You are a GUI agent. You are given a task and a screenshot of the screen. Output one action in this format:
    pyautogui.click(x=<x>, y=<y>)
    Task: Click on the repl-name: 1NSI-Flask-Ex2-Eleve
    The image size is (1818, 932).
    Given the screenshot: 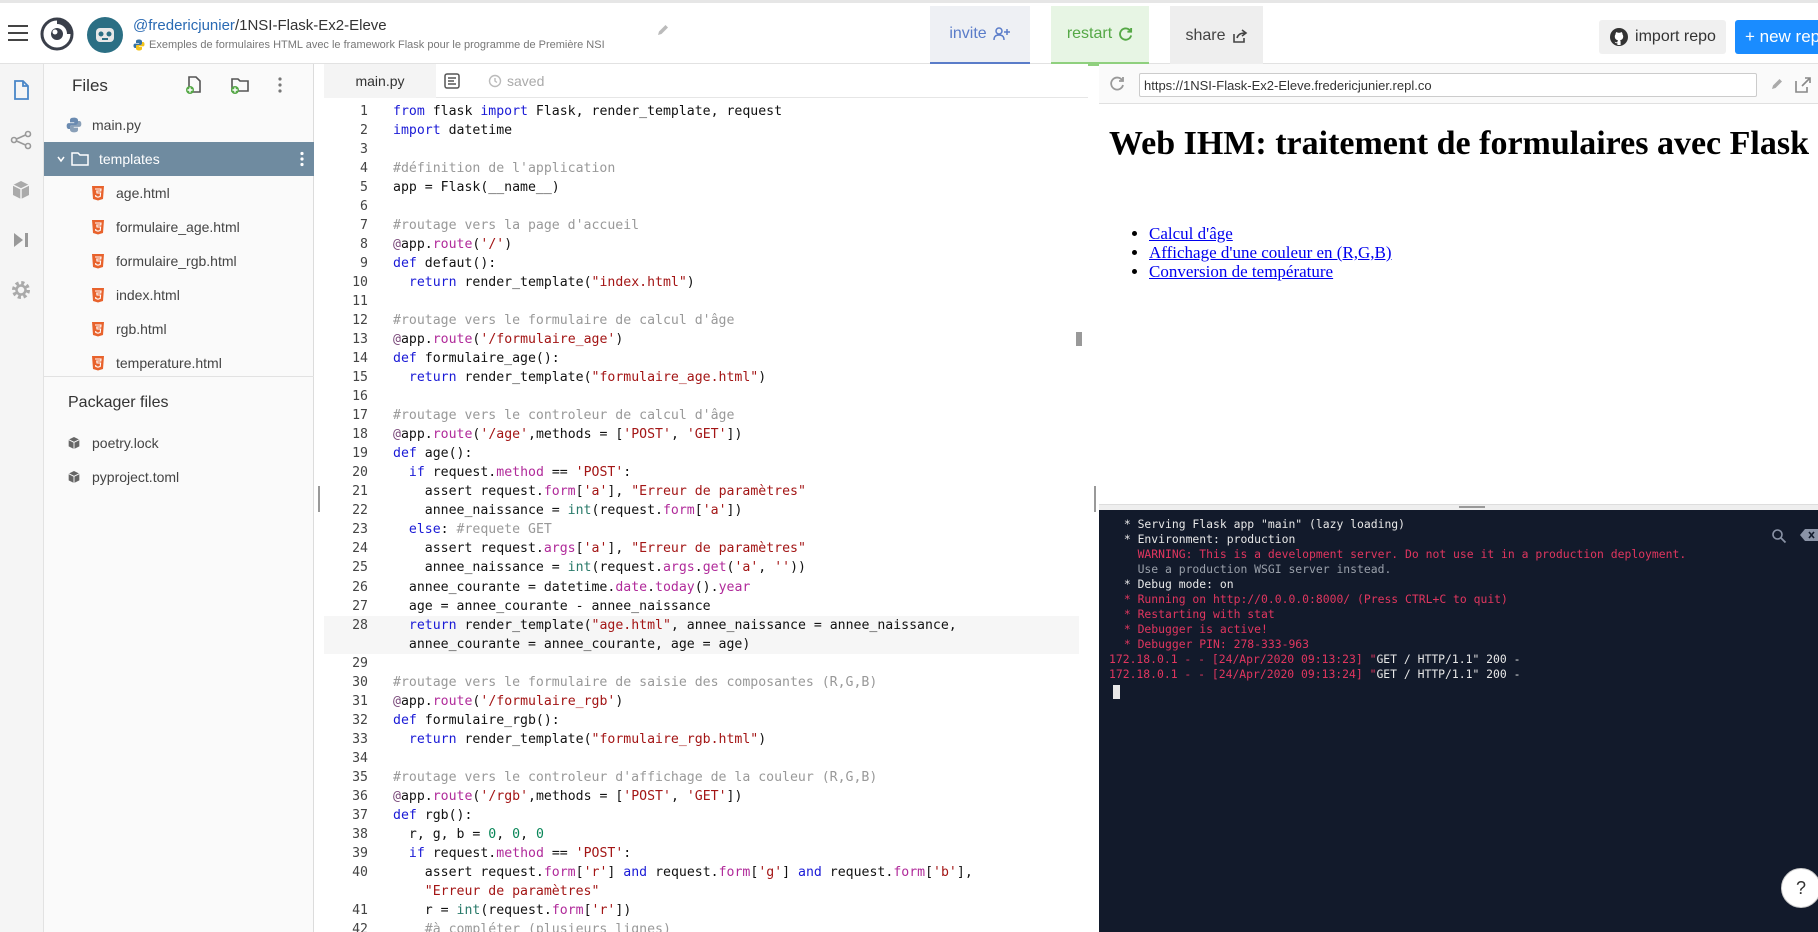 What is the action you would take?
    pyautogui.click(x=313, y=25)
    